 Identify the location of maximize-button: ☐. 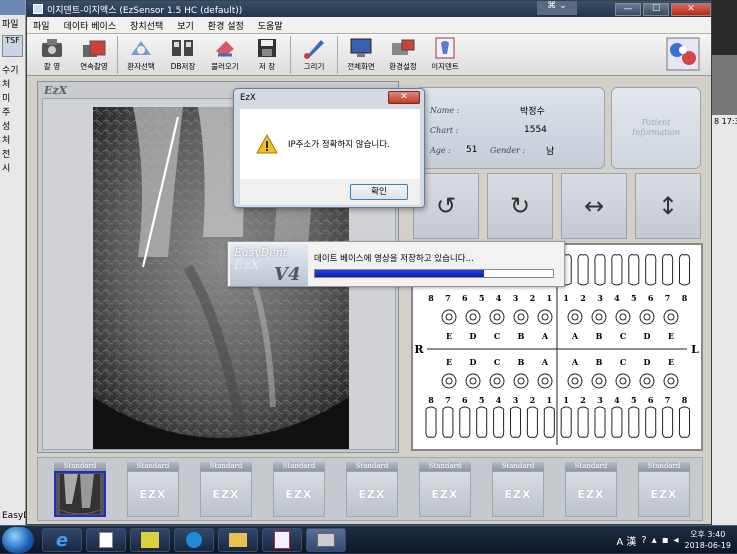
(656, 9).